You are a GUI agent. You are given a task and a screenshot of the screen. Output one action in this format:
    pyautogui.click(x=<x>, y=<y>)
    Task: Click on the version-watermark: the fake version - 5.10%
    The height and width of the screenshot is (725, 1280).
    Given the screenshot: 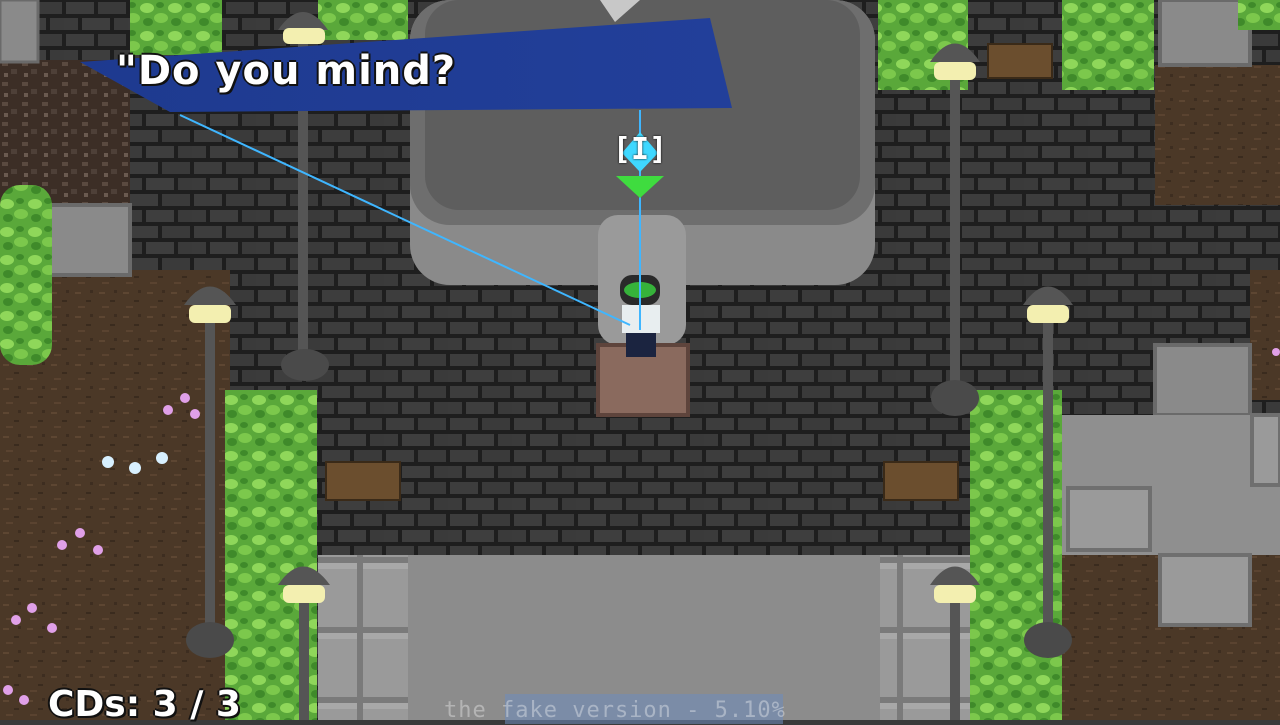 What is the action you would take?
    pyautogui.click(x=615, y=710)
    